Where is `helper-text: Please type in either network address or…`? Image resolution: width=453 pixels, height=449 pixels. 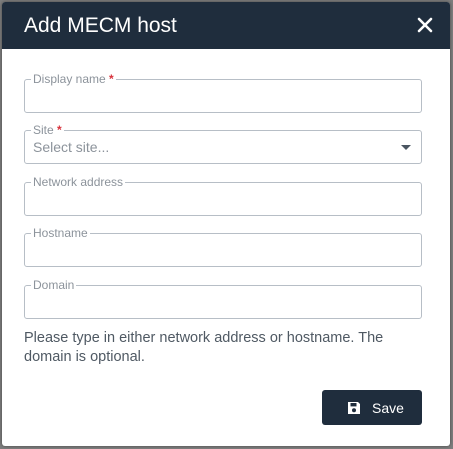 helper-text: Please type in either network address or… is located at coordinates (204, 347).